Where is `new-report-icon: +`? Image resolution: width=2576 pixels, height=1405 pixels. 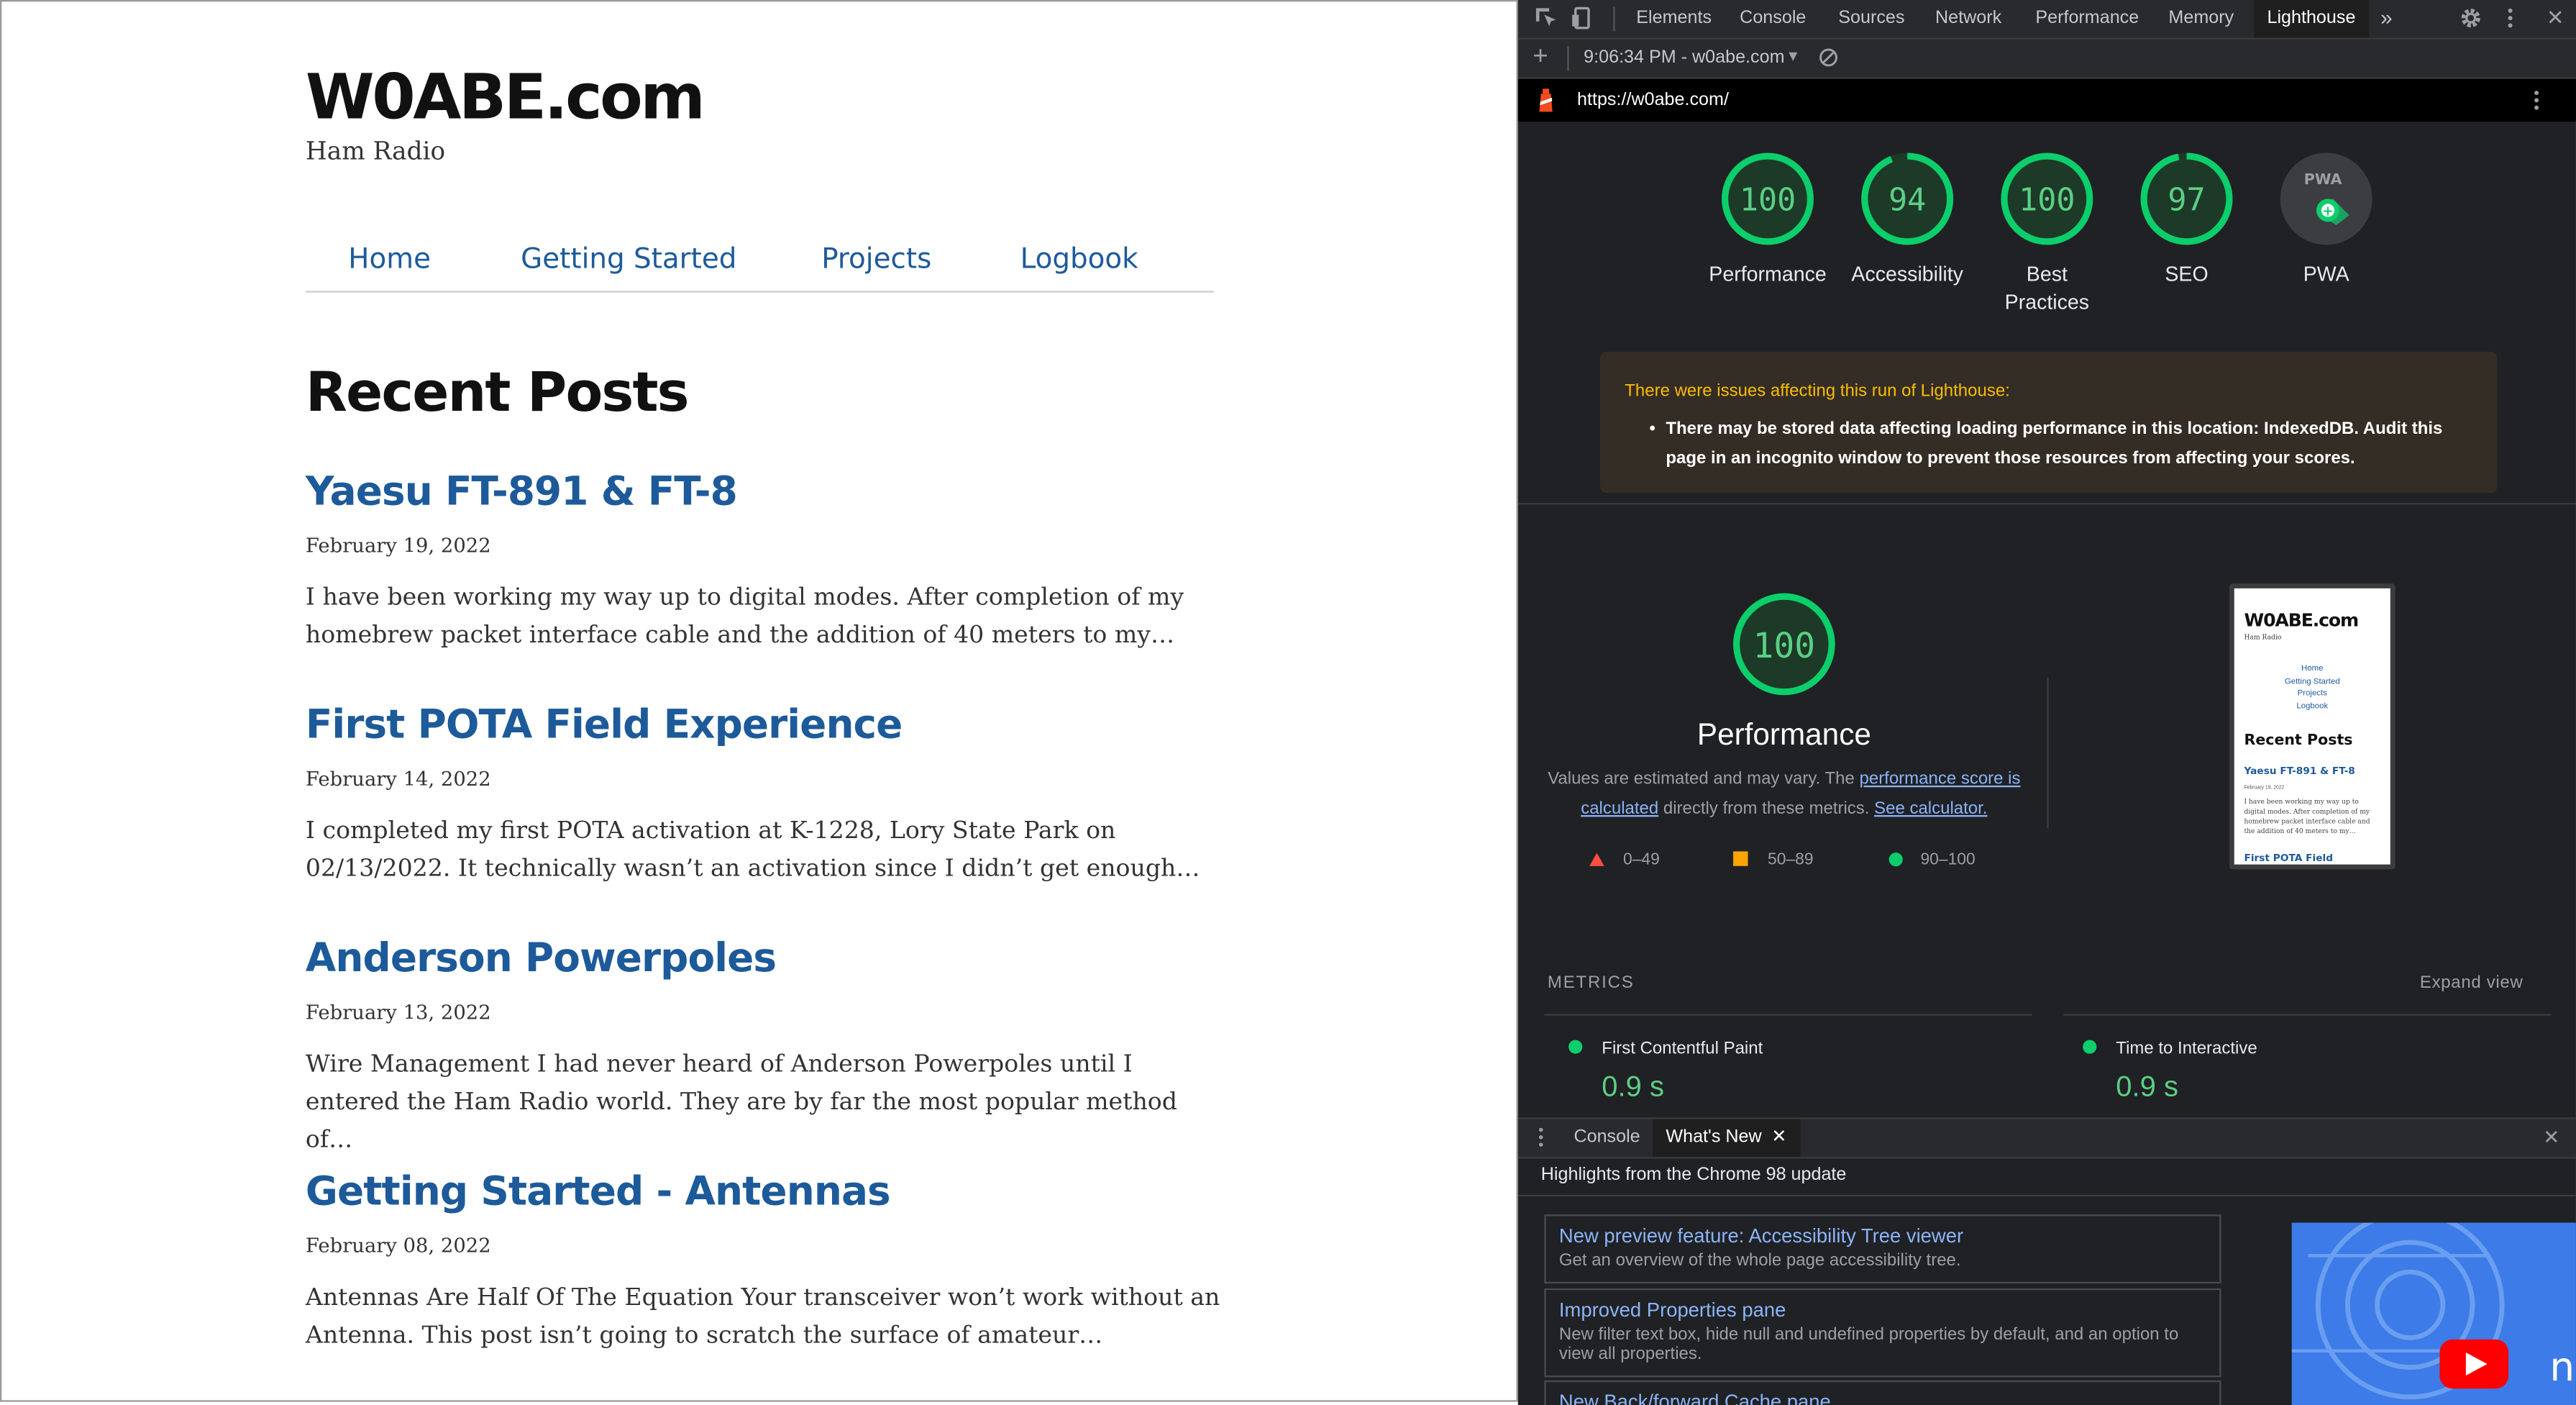 new-report-icon: + is located at coordinates (1541, 57).